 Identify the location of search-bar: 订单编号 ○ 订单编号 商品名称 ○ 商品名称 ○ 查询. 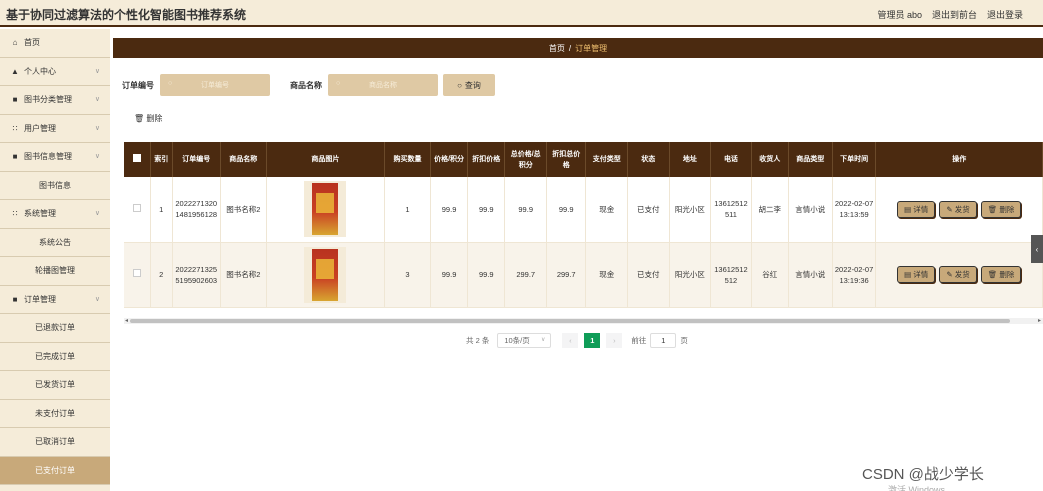
(308, 85).